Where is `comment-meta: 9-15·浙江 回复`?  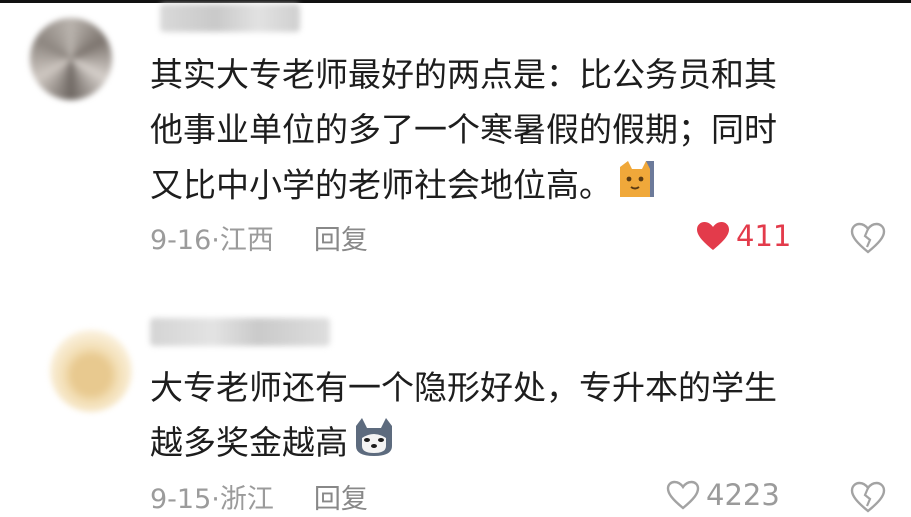 comment-meta: 9-15·浙江 回复 is located at coordinates (259, 496).